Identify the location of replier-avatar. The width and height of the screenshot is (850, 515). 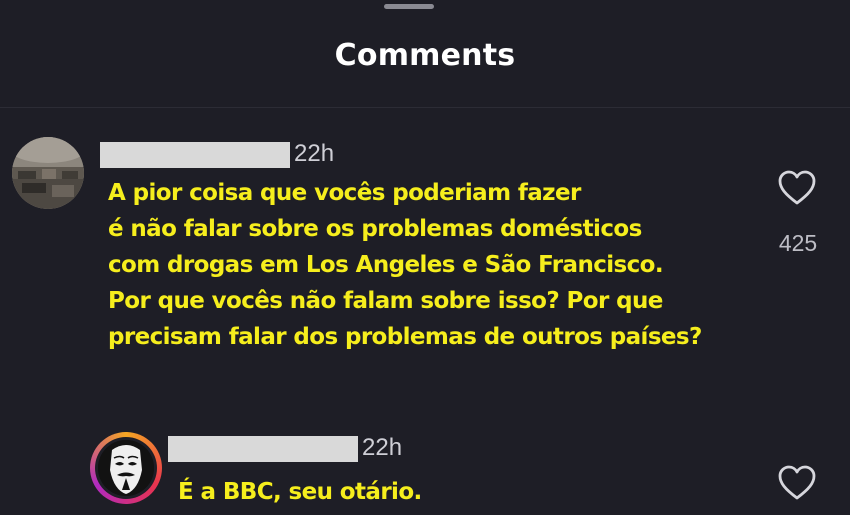
(126, 468).